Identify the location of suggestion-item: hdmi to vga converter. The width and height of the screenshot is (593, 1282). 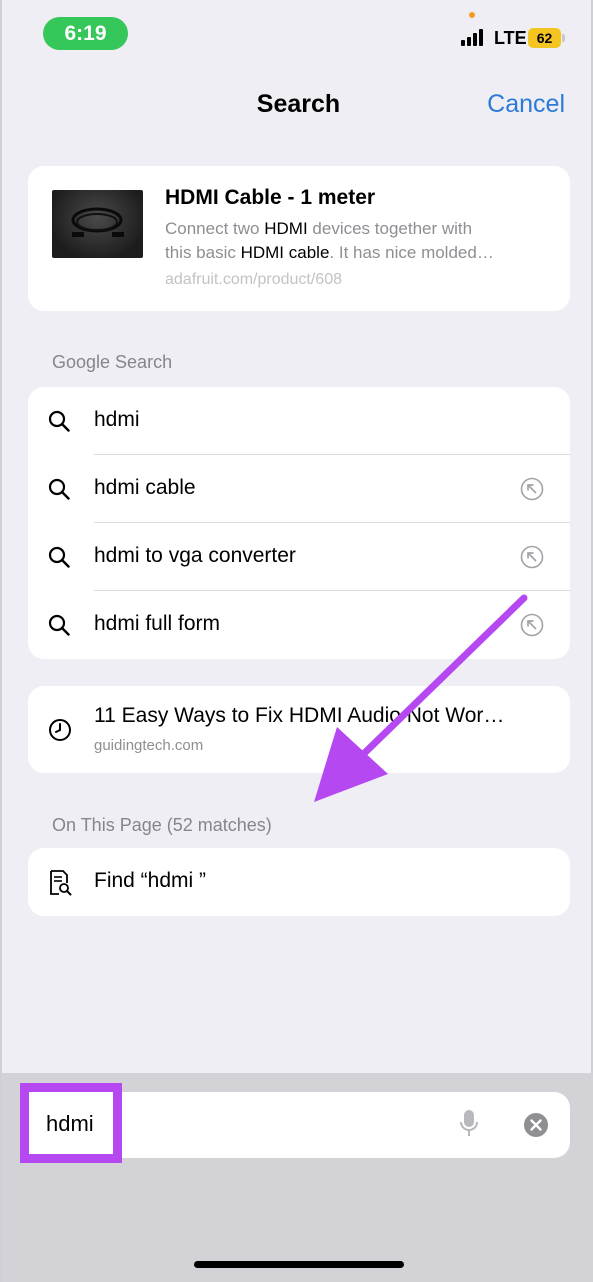
(299, 557).